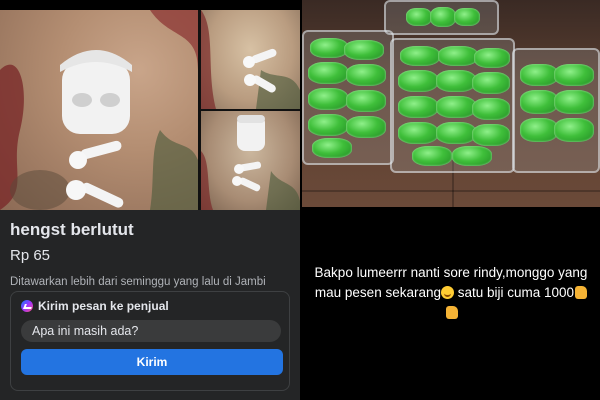  Describe the element at coordinates (150, 5) in the screenshot. I see `top-strip` at that location.